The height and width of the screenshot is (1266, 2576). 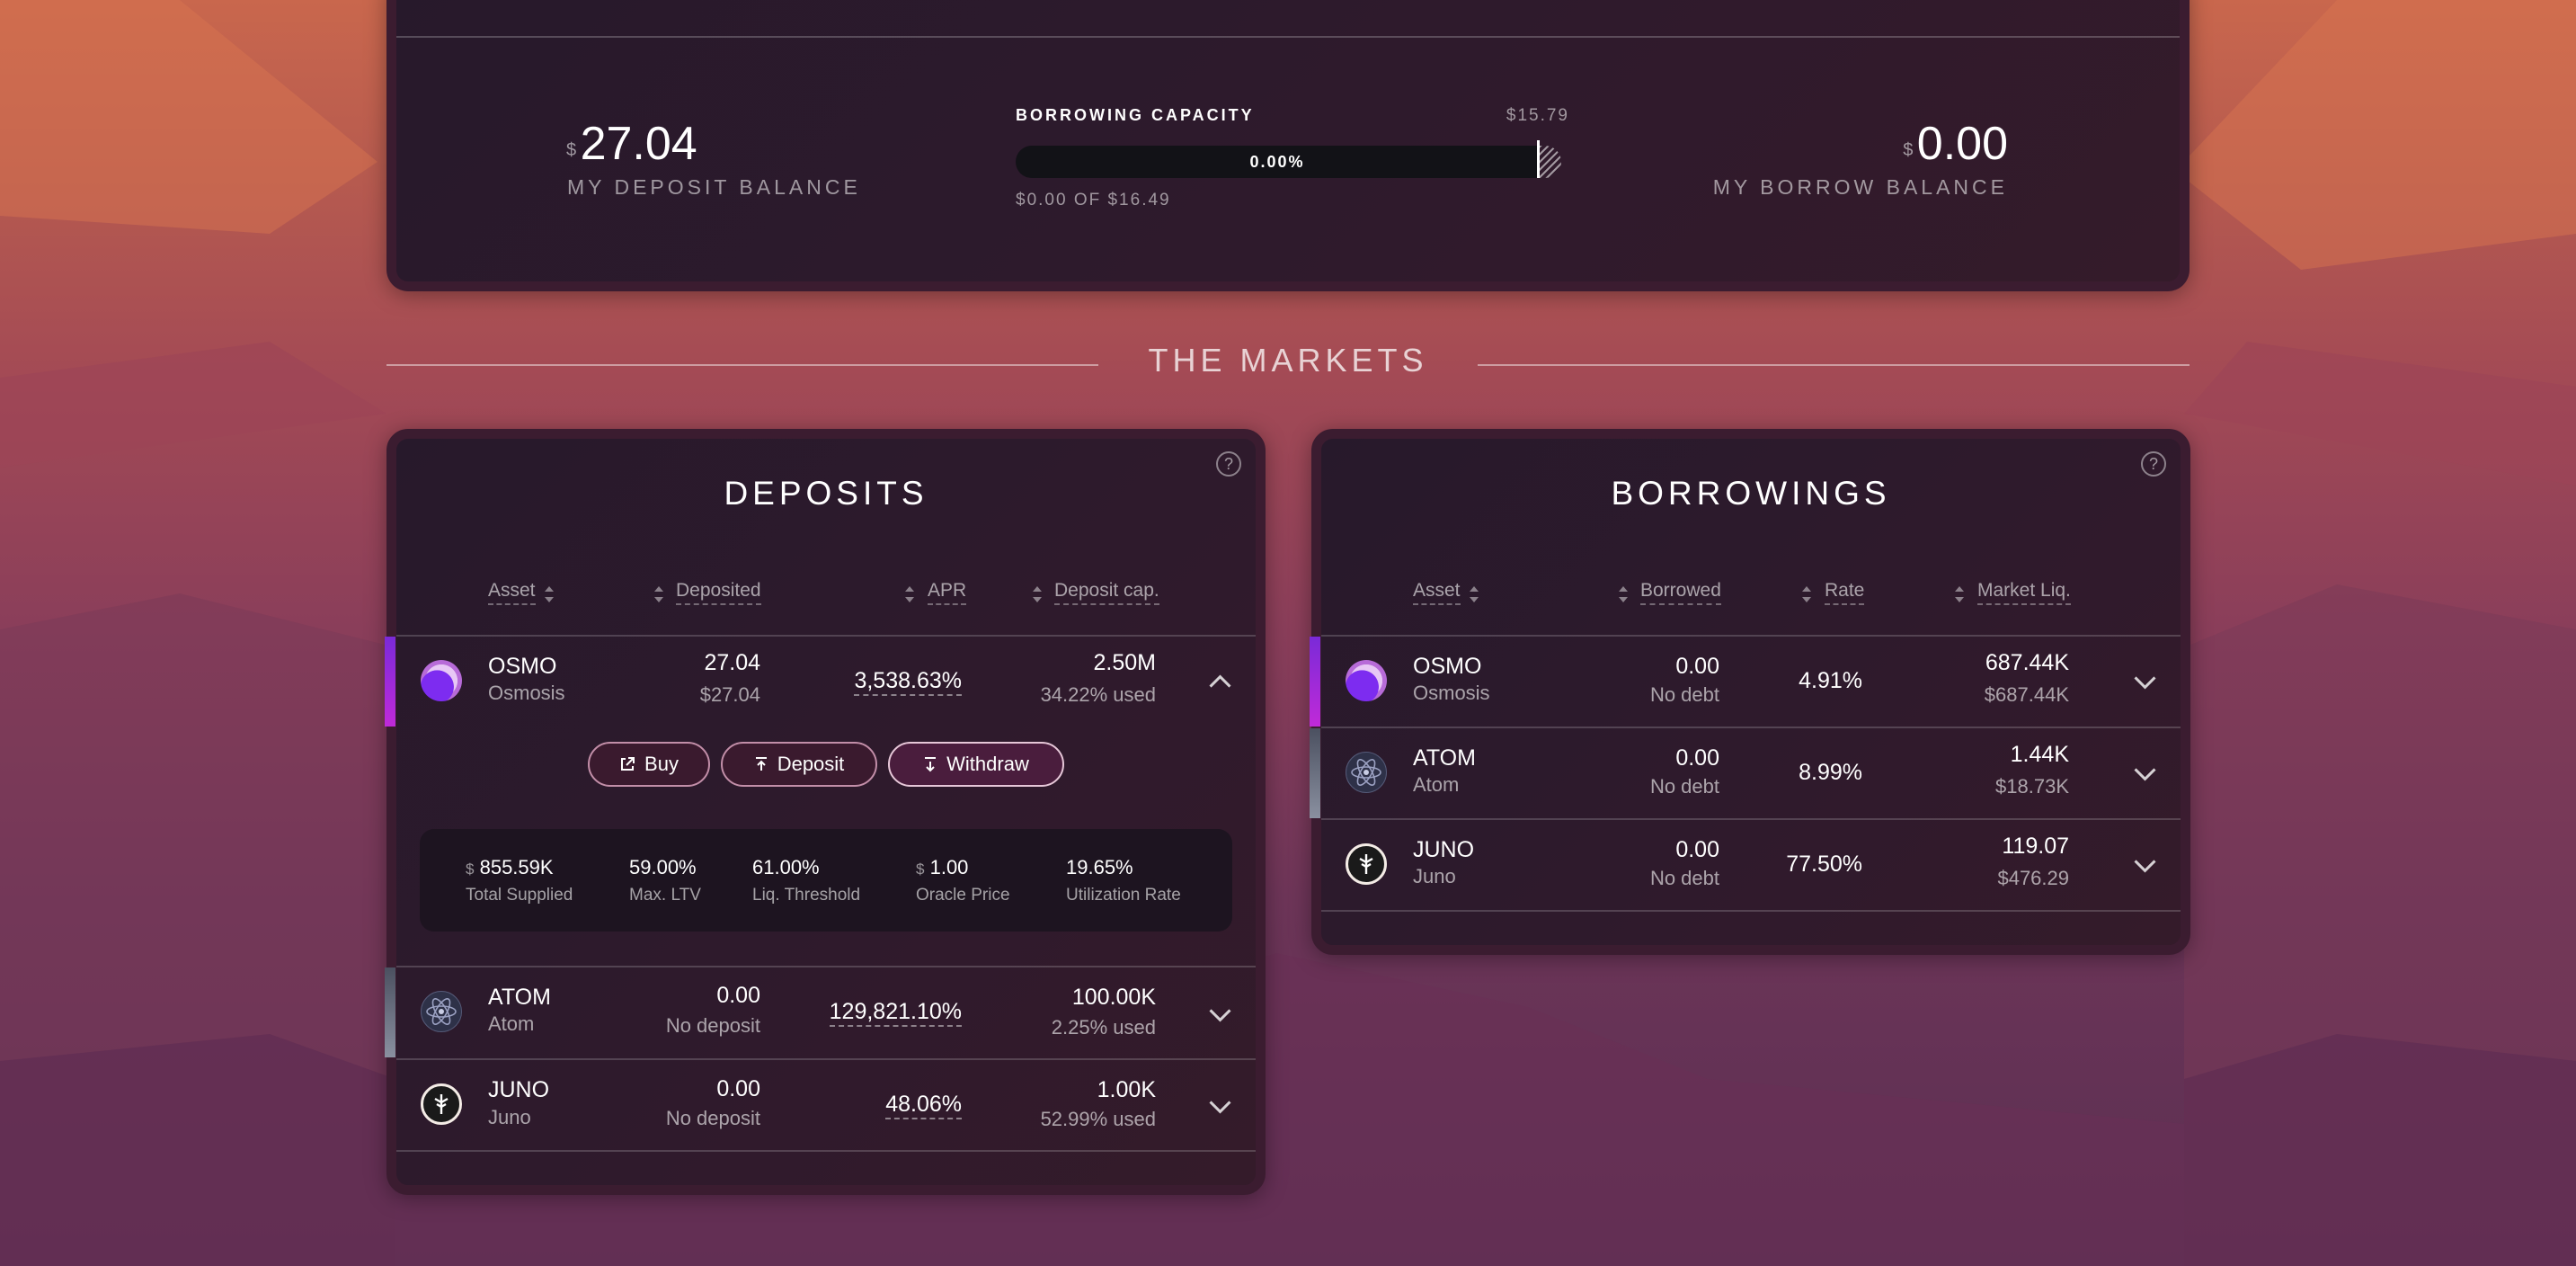 I want to click on markets-divider-right, so click(x=1834, y=365).